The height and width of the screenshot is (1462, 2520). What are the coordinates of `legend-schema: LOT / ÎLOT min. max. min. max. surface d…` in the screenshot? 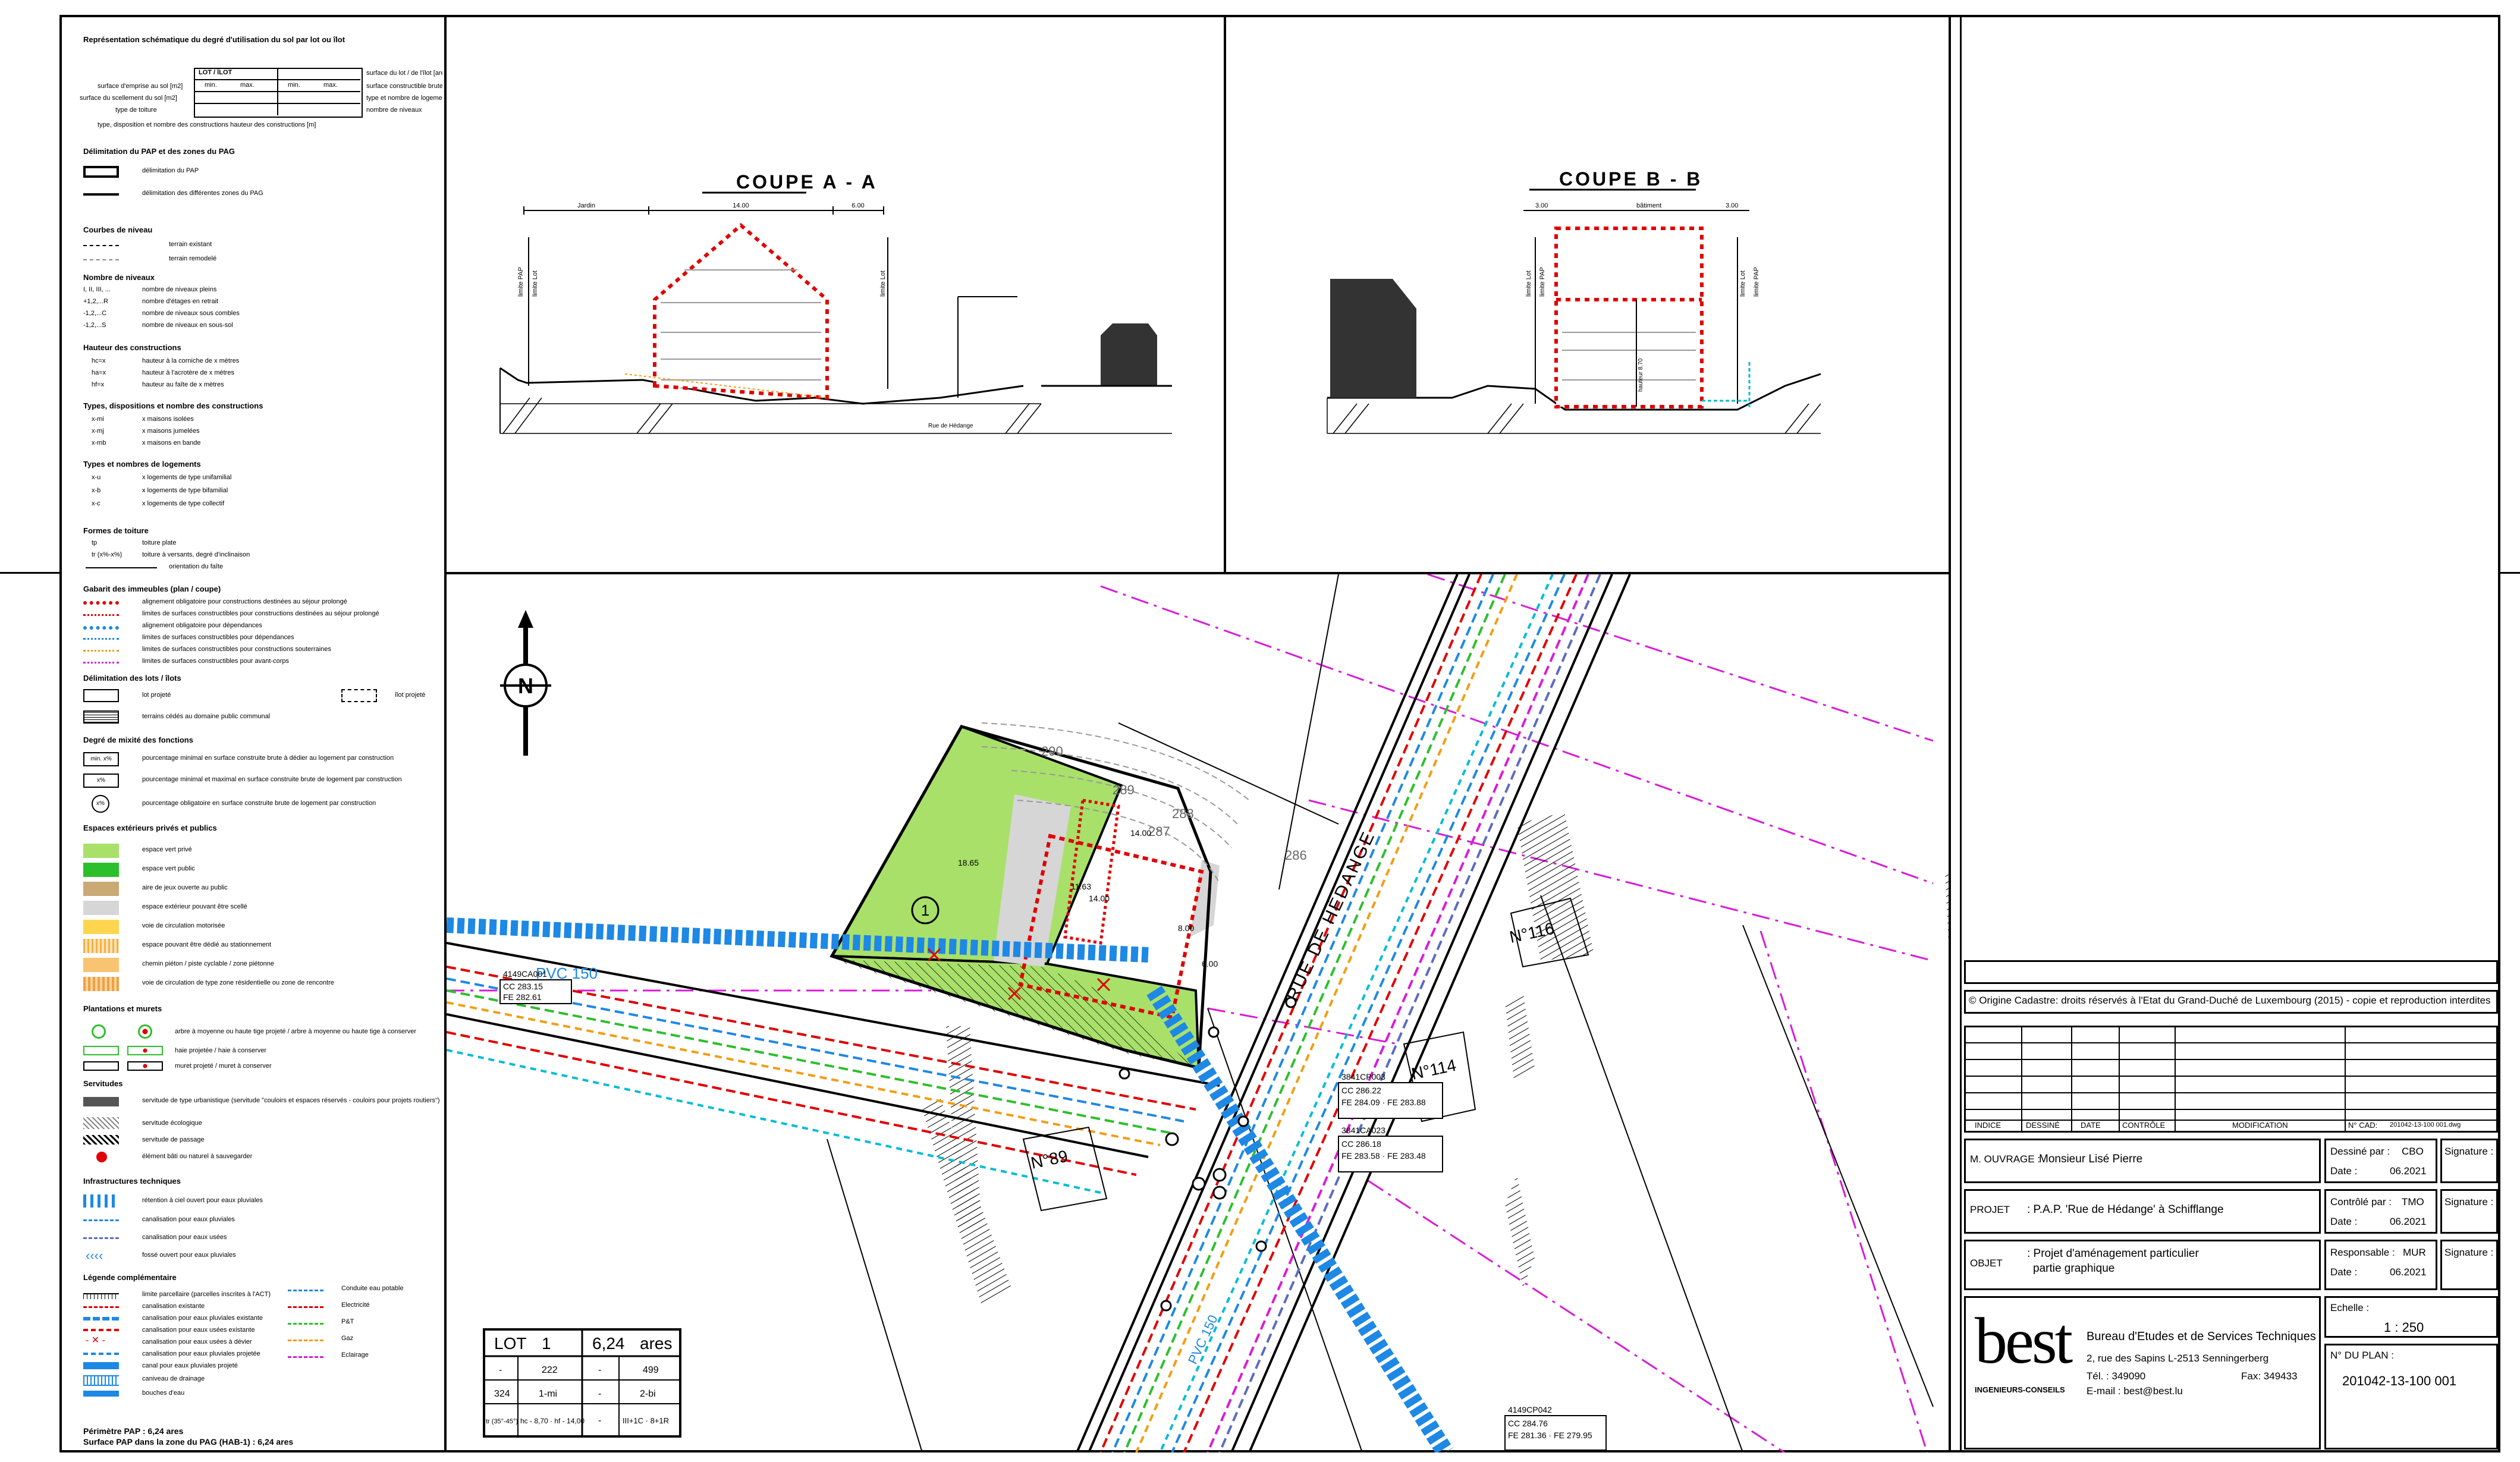 It's located at (252, 91).